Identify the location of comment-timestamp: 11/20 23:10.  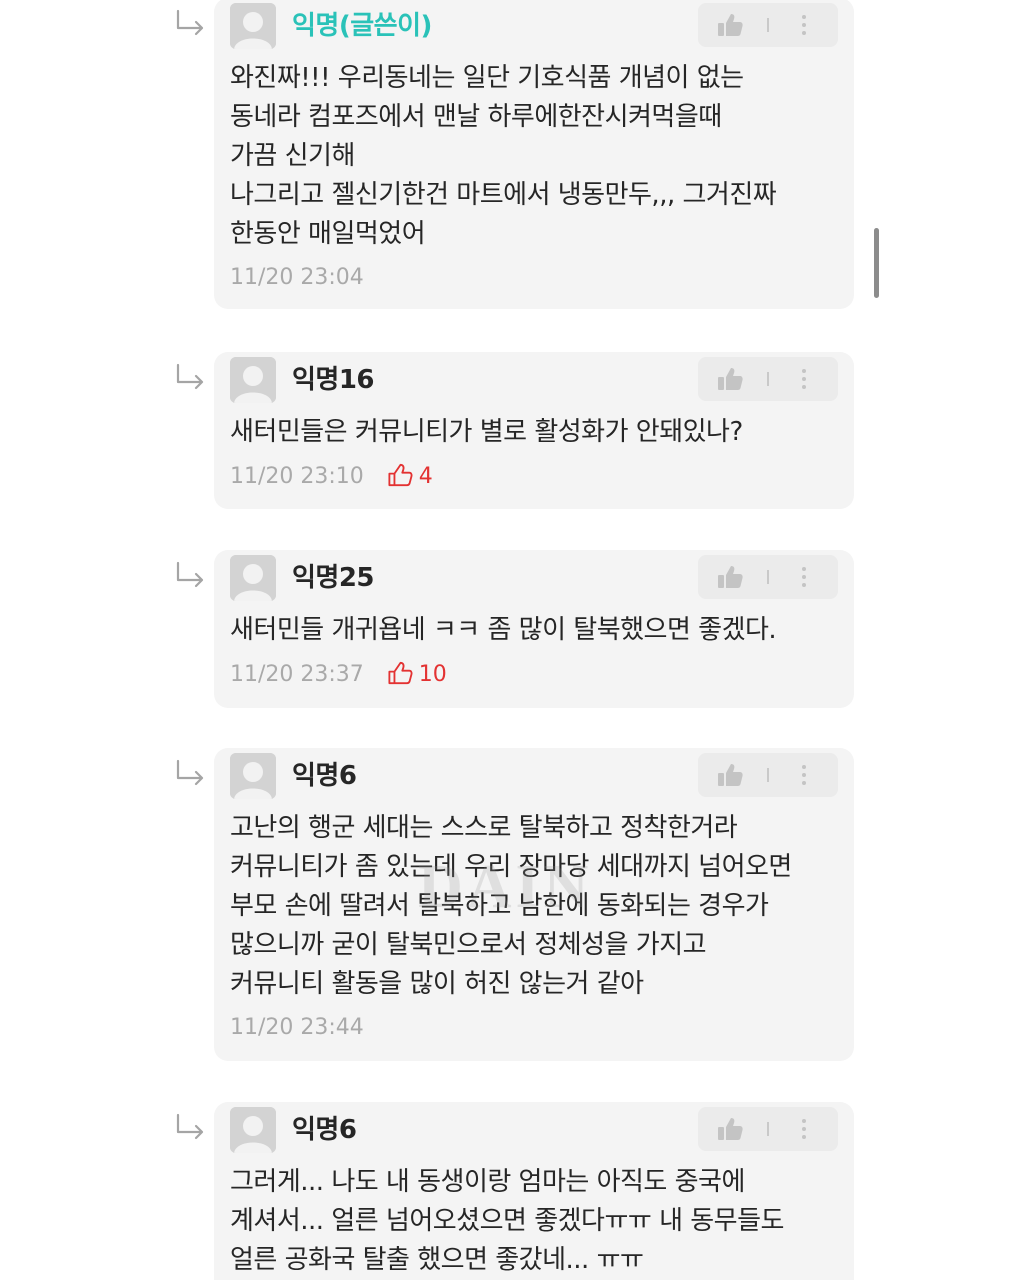
(297, 476).